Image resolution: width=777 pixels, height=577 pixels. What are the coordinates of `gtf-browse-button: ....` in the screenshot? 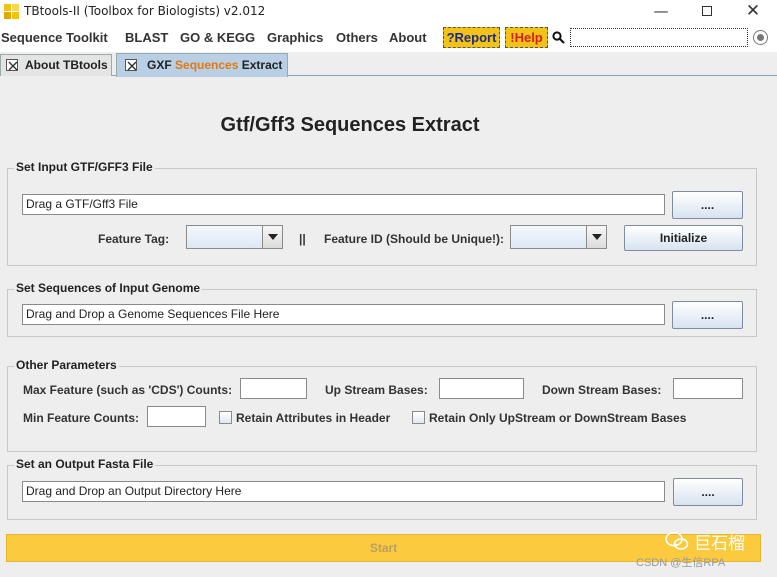 It's located at (707, 205).